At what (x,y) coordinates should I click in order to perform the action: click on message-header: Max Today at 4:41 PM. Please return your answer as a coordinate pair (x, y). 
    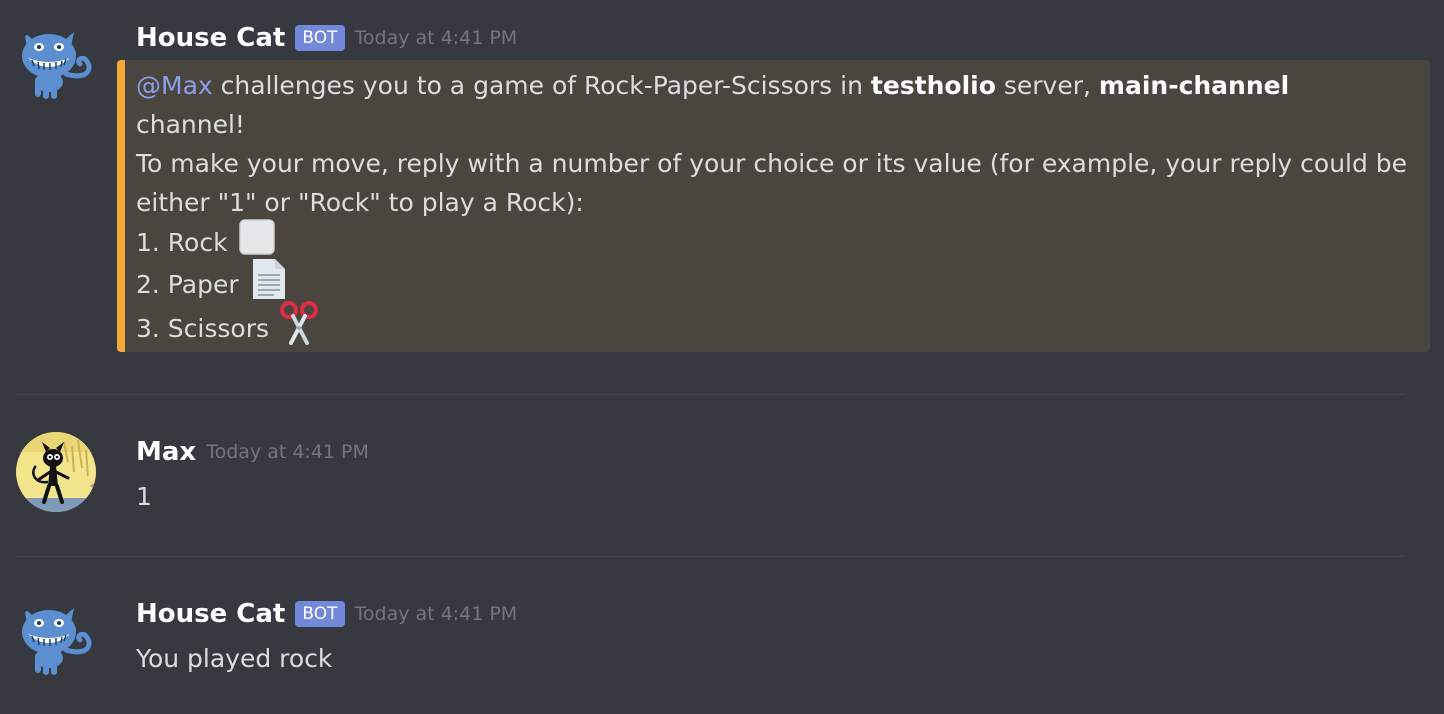
    Looking at the image, I should click on (252, 452).